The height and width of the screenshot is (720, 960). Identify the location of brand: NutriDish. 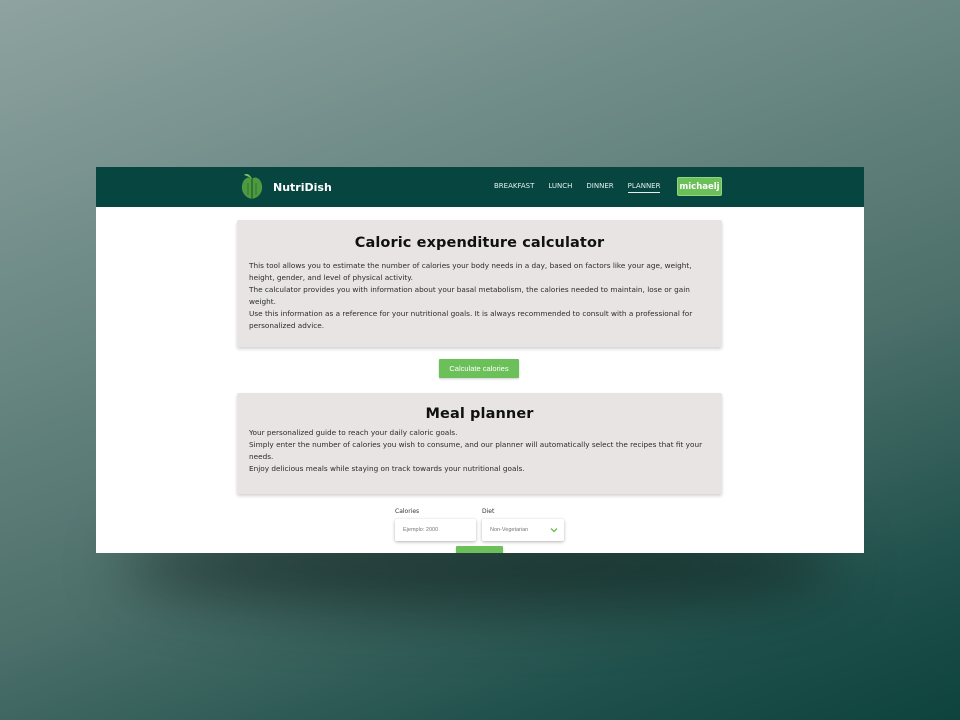
(285, 187).